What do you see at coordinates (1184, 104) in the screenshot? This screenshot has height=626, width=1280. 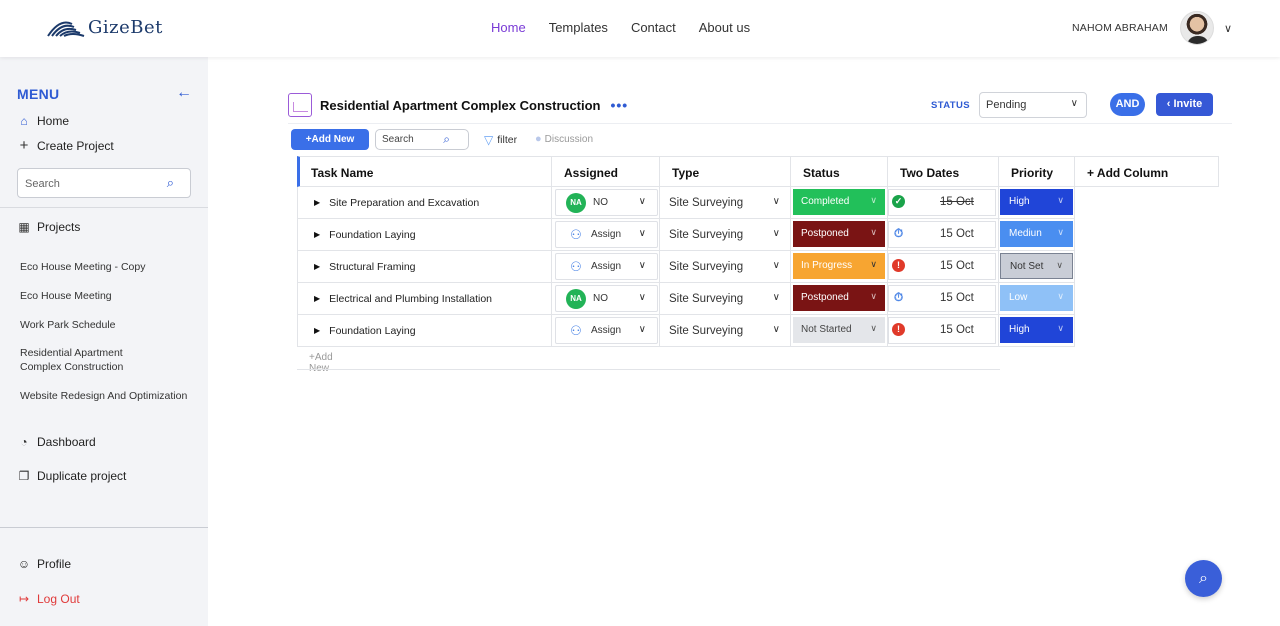 I see `invite-button: ‹ Invite` at bounding box center [1184, 104].